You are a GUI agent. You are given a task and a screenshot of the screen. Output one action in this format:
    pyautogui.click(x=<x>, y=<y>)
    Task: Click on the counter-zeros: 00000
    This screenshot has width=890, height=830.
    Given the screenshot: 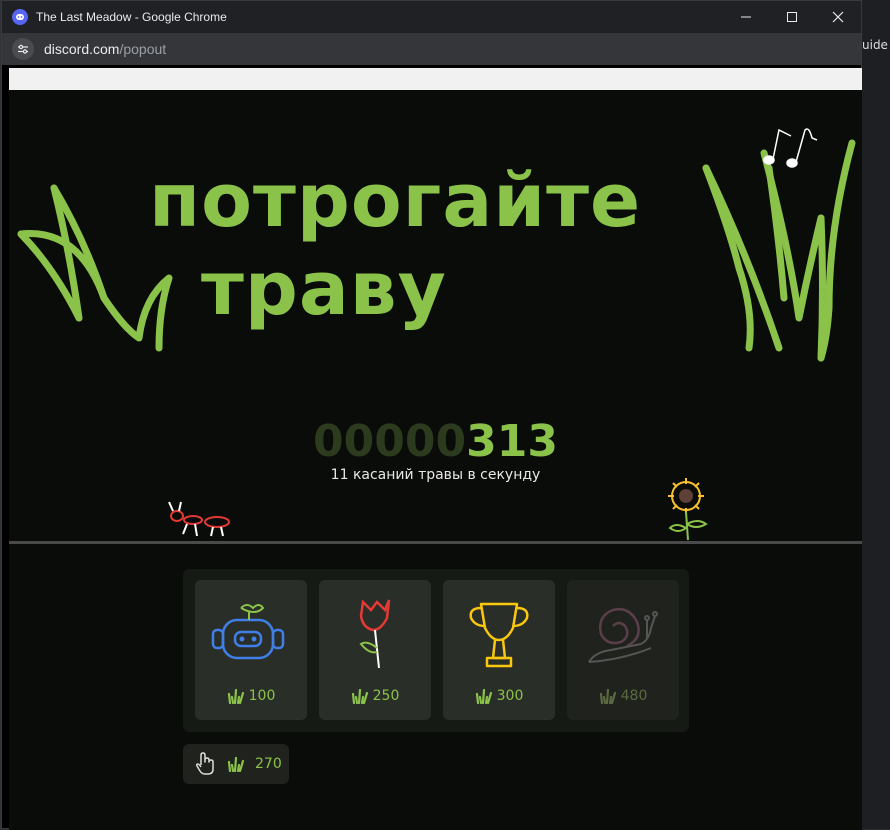 What is the action you would take?
    pyautogui.click(x=390, y=441)
    